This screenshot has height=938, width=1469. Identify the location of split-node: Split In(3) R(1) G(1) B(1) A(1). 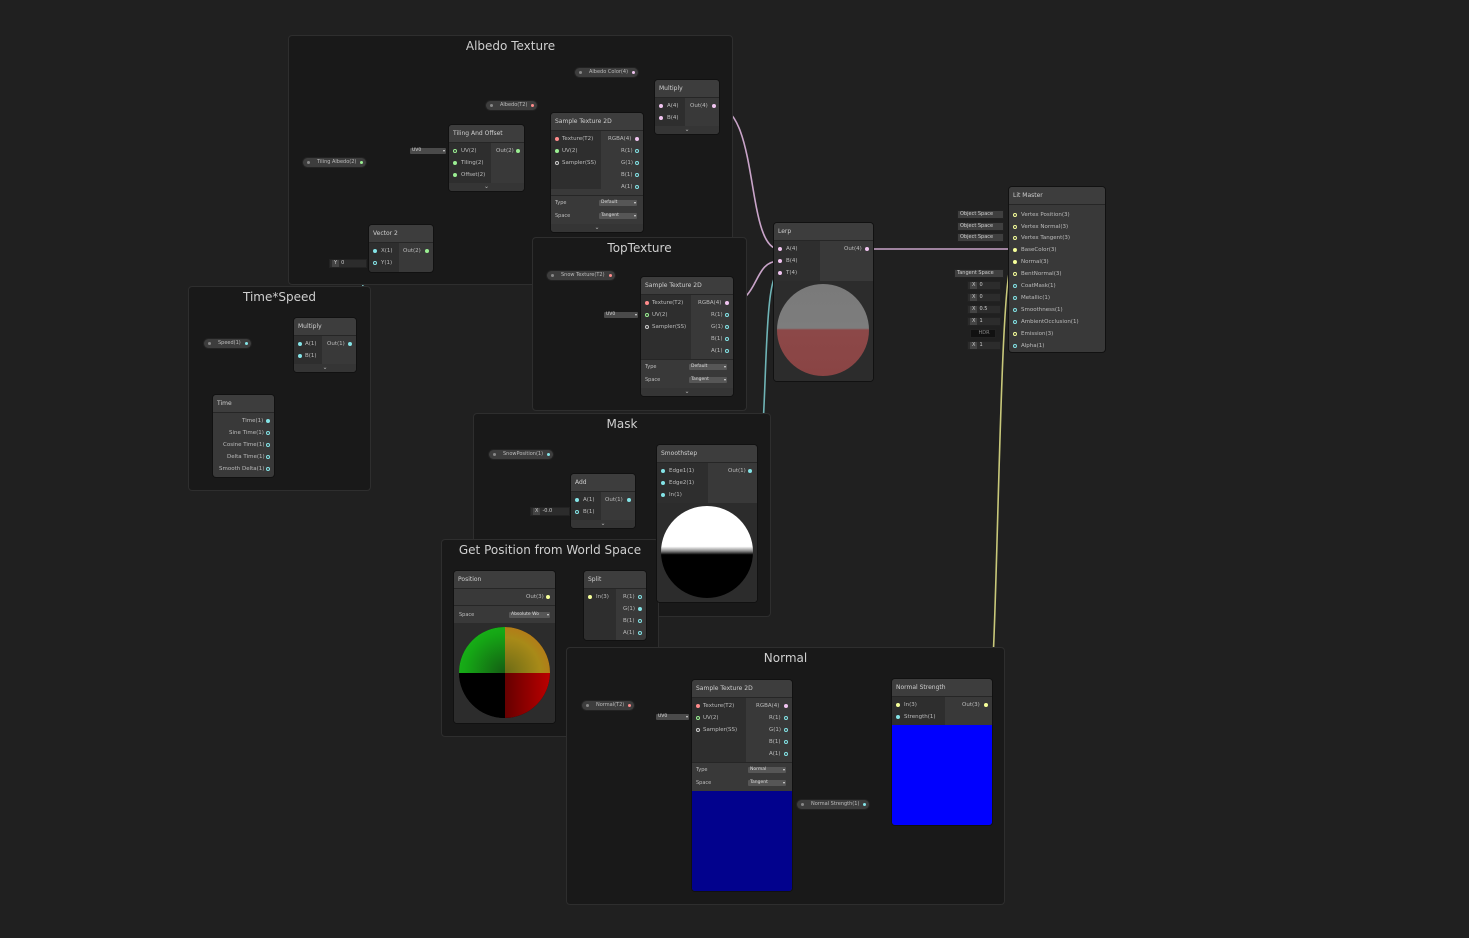
(615, 605).